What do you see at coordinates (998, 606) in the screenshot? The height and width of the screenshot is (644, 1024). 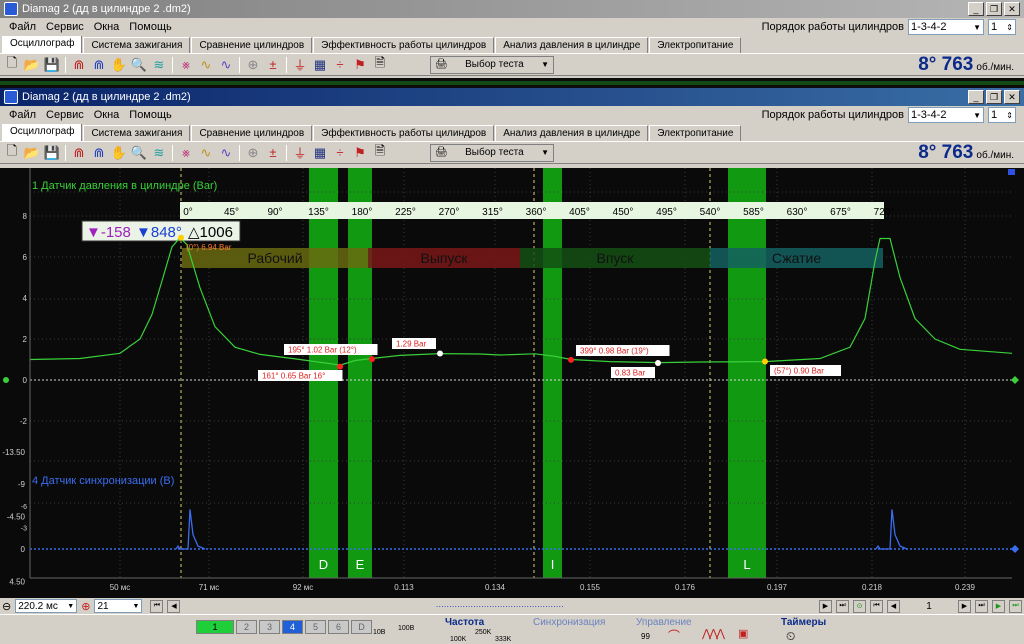 I see `play-button: ▶` at bounding box center [998, 606].